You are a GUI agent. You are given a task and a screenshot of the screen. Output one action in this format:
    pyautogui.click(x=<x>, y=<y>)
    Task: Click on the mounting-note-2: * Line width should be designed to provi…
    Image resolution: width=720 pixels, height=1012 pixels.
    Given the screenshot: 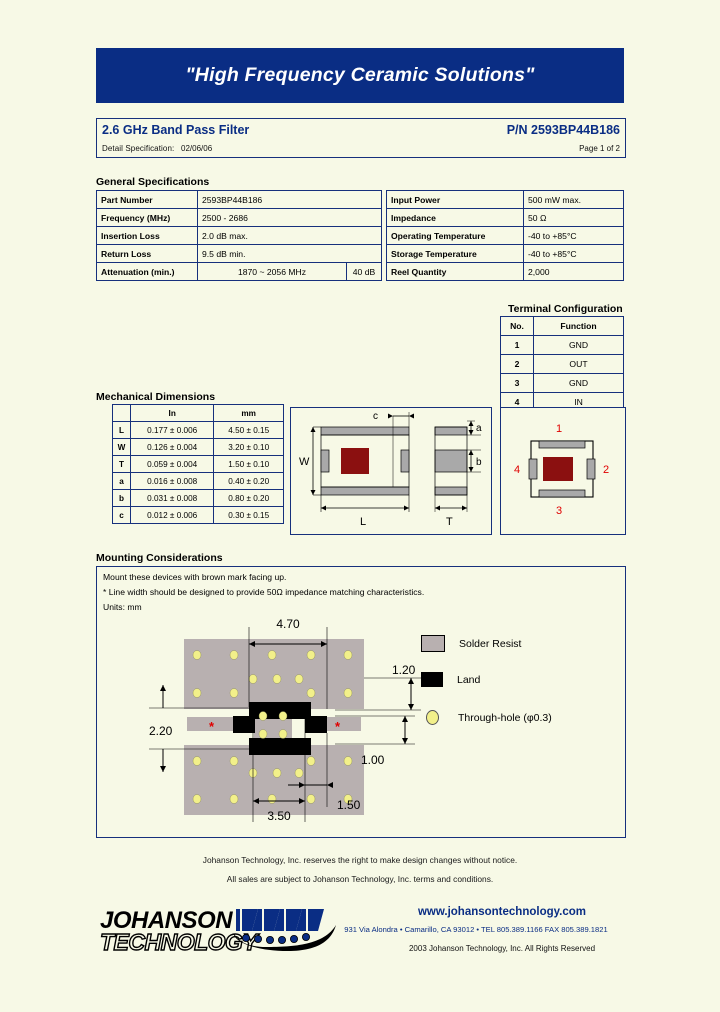 What is the action you would take?
    pyautogui.click(x=264, y=592)
    